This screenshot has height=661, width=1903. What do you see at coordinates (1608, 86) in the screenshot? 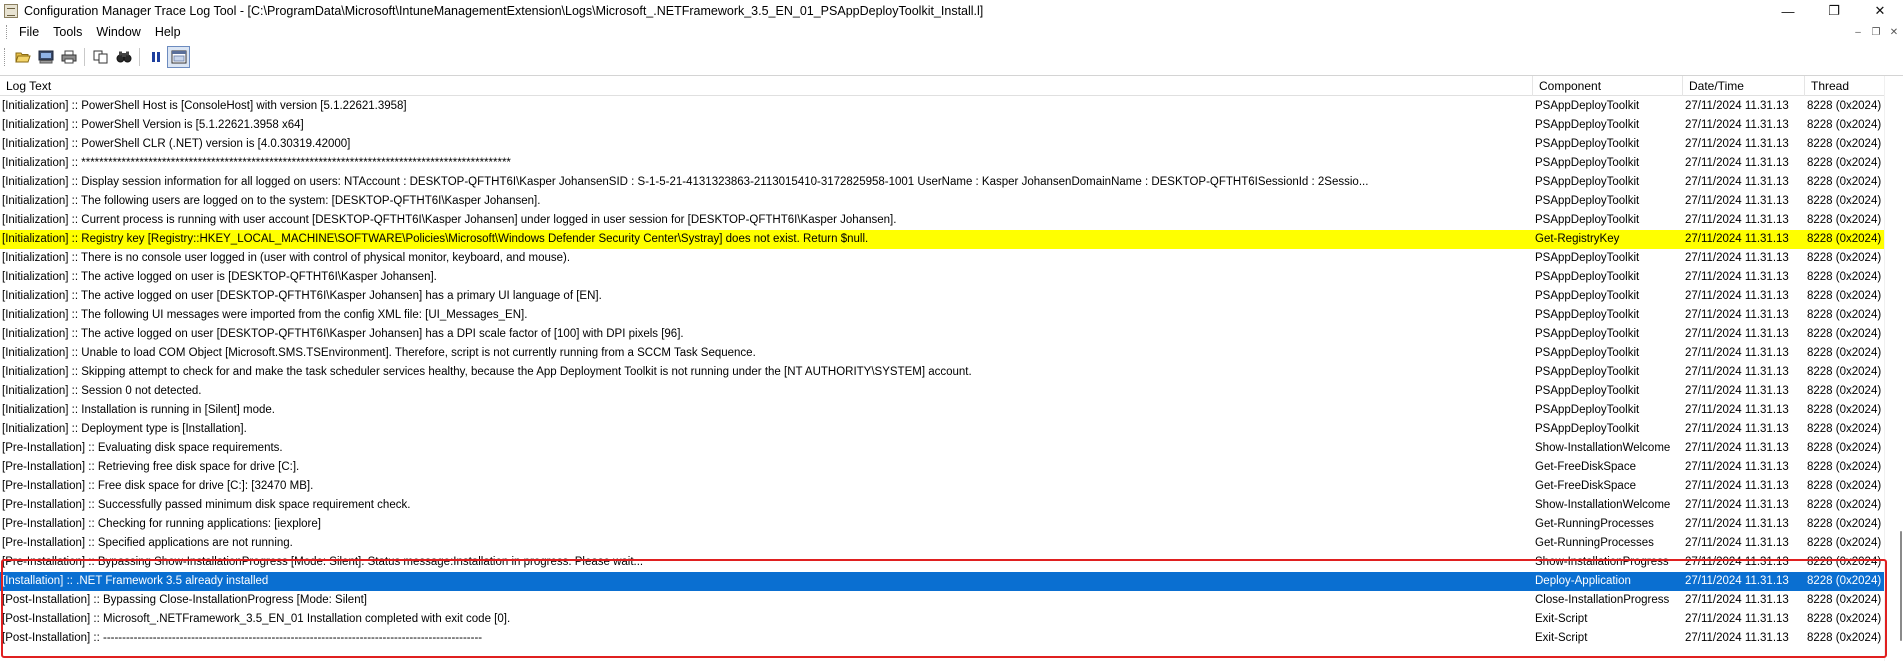
I see `column-header-component: Component` at bounding box center [1608, 86].